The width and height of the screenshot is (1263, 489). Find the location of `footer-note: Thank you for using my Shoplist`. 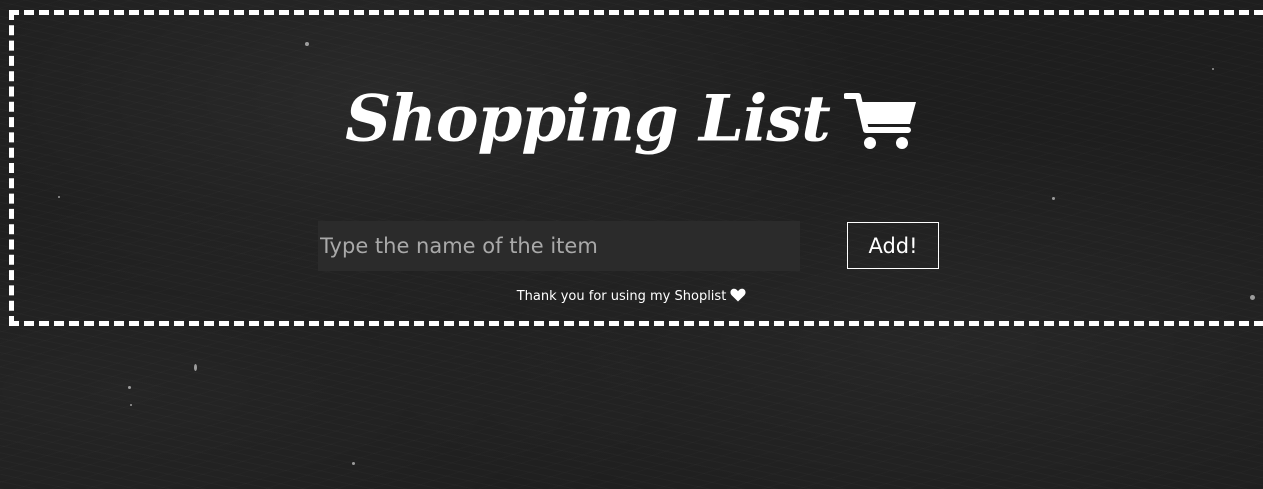

footer-note: Thank you for using my Shoplist is located at coordinates (631, 297).